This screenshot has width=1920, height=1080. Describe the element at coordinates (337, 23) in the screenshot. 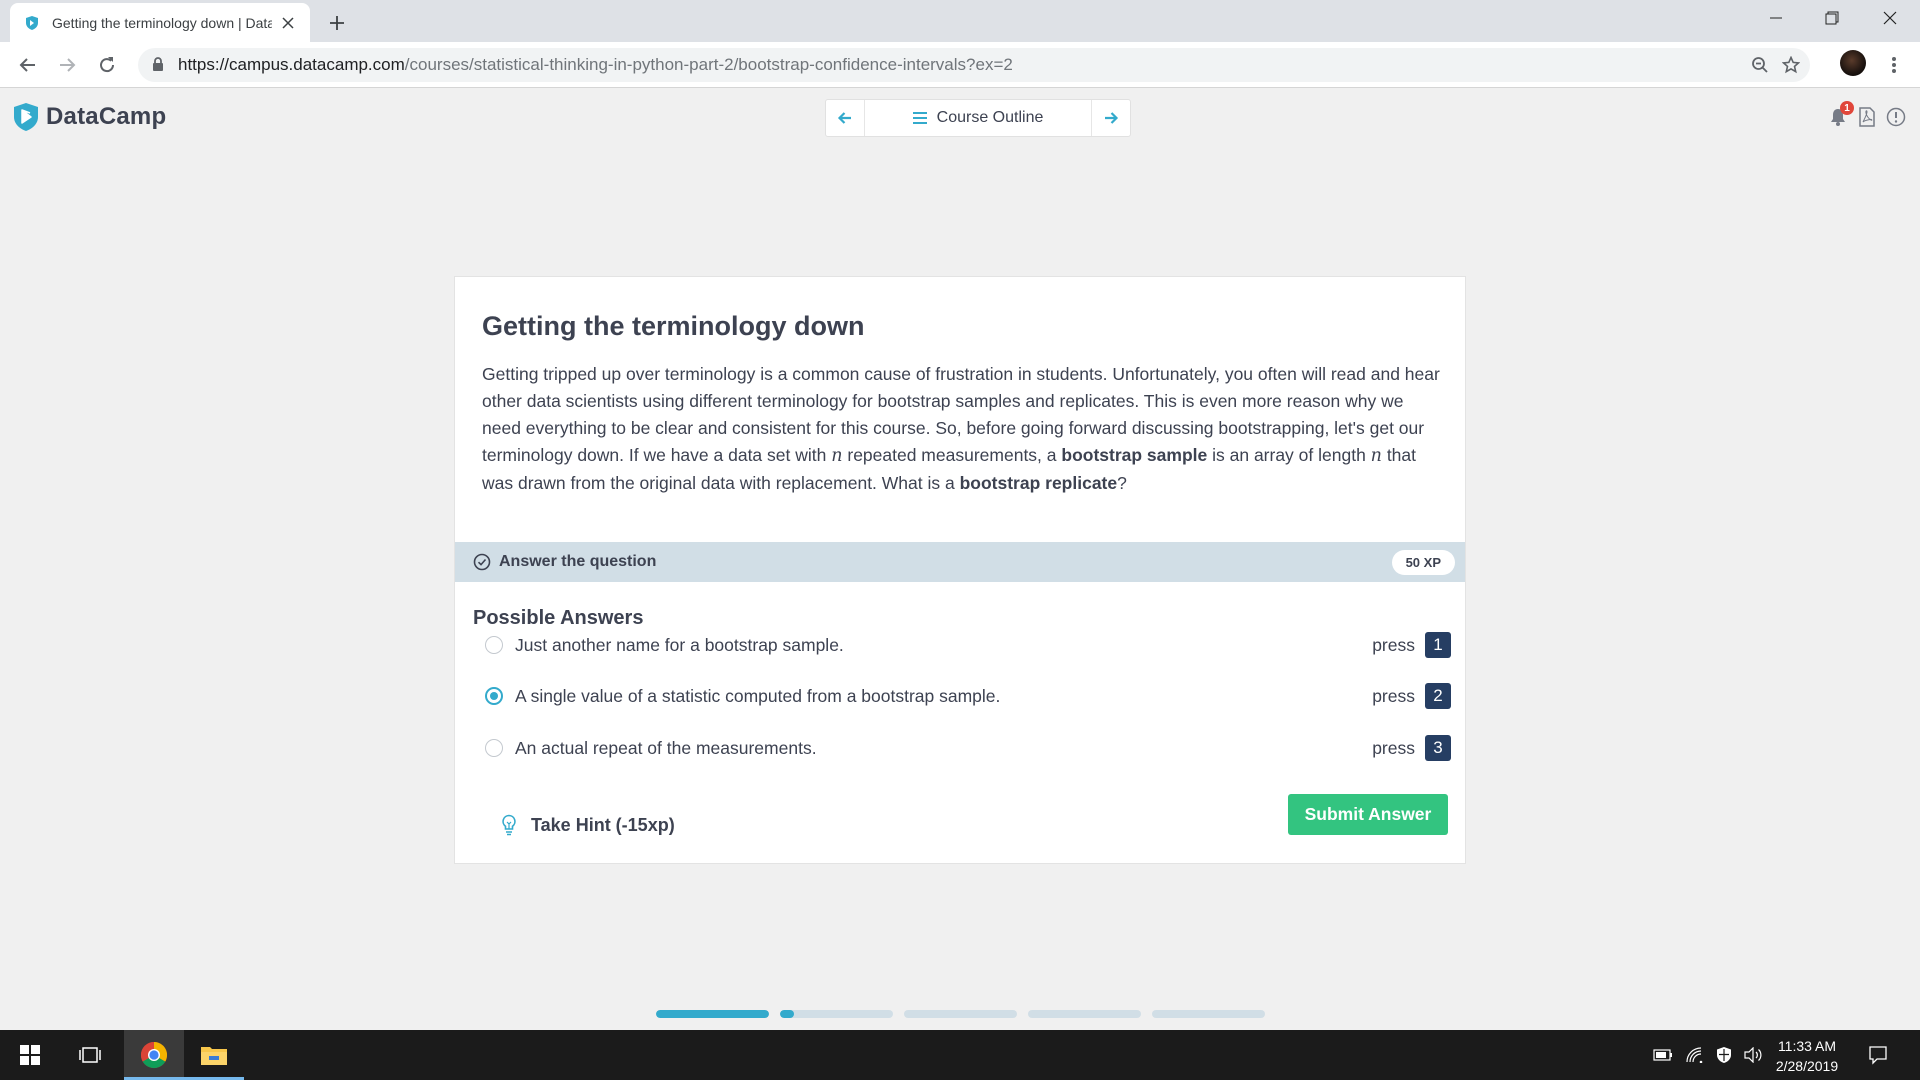

I see `new-tab-button` at that location.